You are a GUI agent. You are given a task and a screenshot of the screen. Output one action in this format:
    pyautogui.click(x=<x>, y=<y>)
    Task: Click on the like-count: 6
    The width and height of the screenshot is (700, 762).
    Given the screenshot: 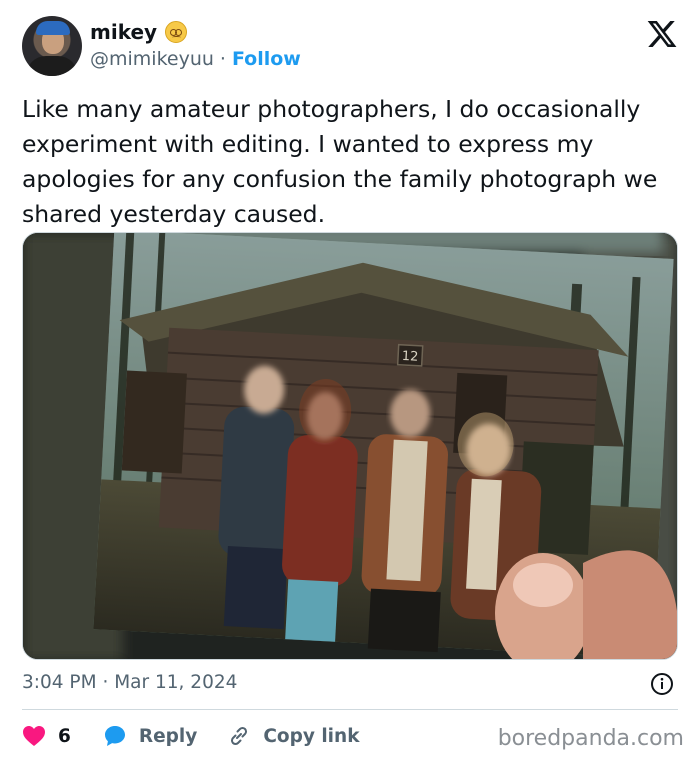 What is the action you would take?
    pyautogui.click(x=64, y=736)
    